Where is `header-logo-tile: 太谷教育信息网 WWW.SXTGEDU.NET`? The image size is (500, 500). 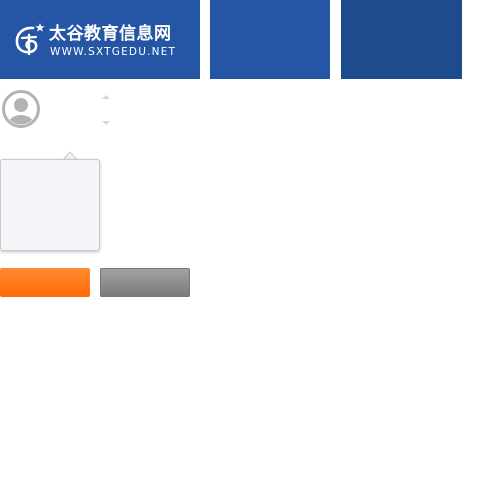
header-logo-tile: 太谷教育信息网 WWW.SXTGEDU.NET is located at coordinates (100, 39).